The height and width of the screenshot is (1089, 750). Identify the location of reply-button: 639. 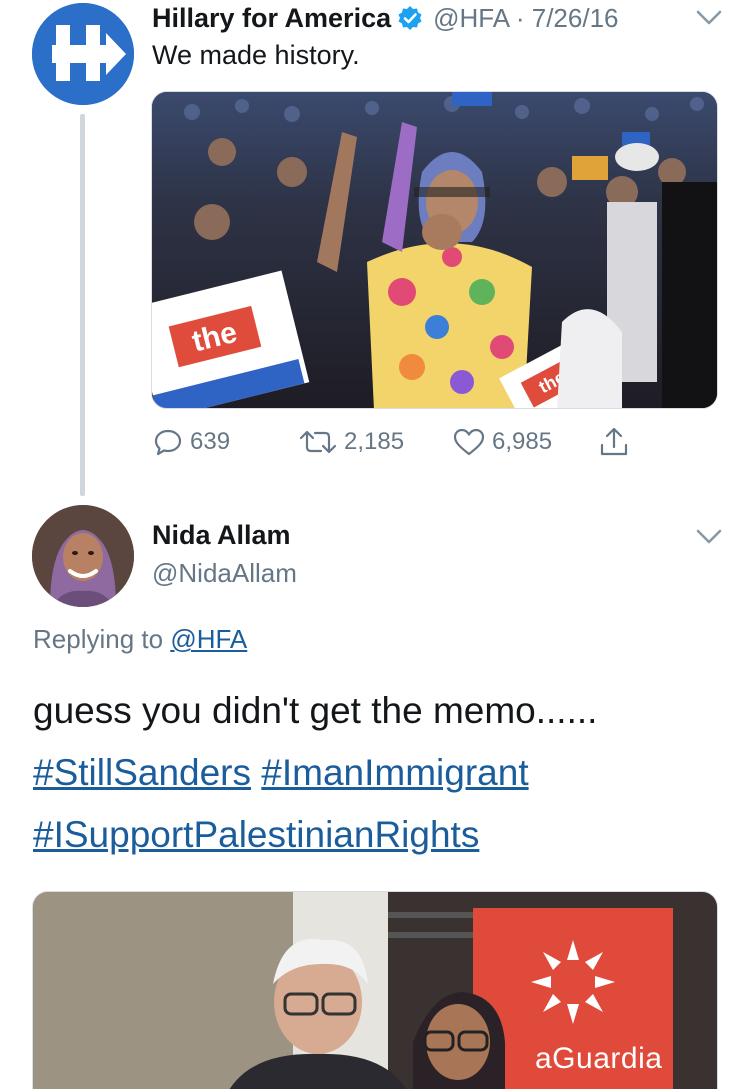
(191, 442).